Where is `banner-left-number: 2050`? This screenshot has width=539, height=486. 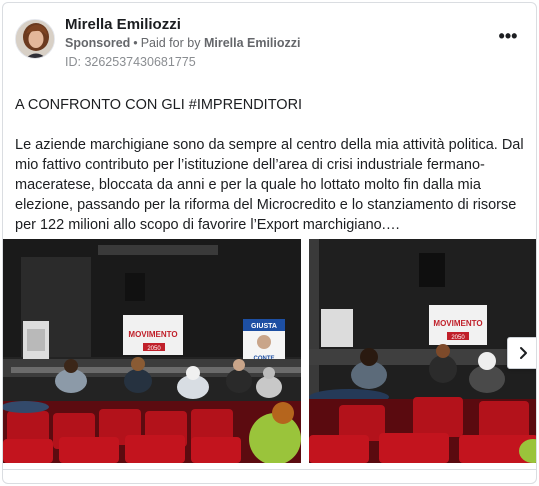
banner-left-number: 2050 is located at coordinates (154, 349).